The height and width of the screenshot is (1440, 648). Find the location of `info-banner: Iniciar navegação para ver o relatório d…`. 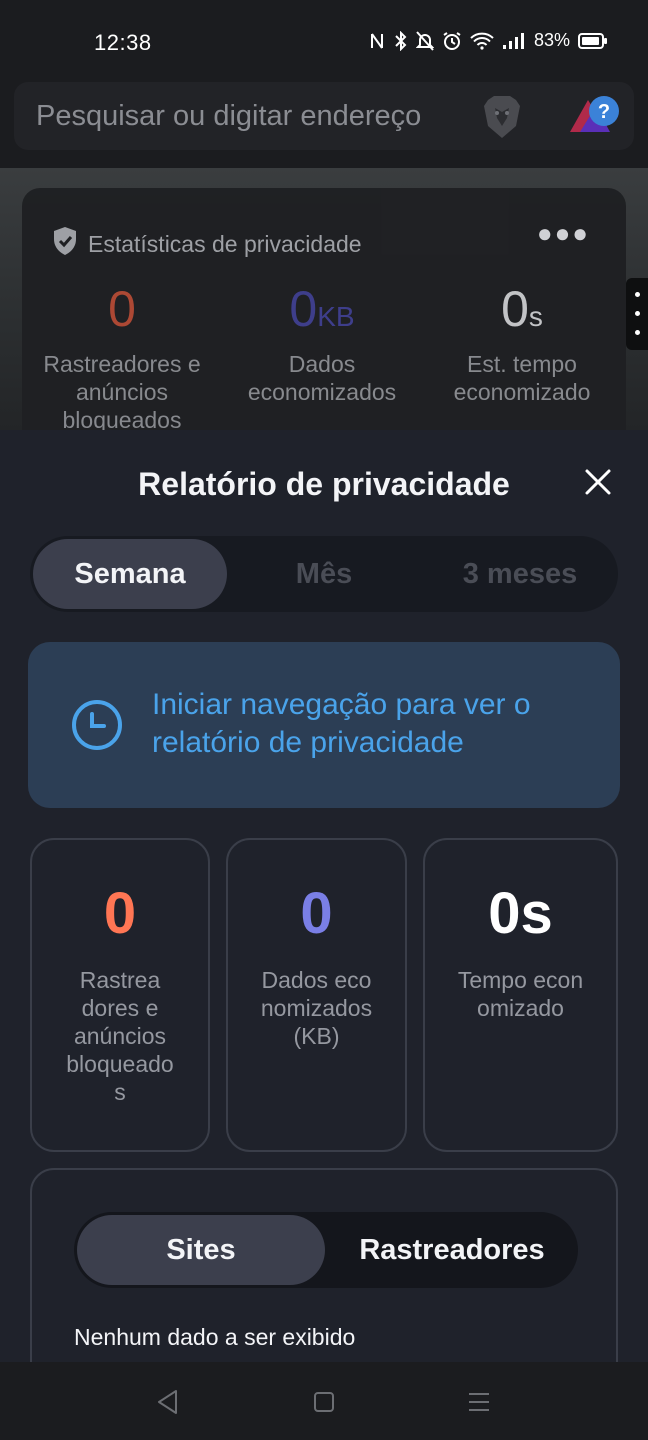

info-banner: Iniciar navegação para ver o relatório d… is located at coordinates (324, 725).